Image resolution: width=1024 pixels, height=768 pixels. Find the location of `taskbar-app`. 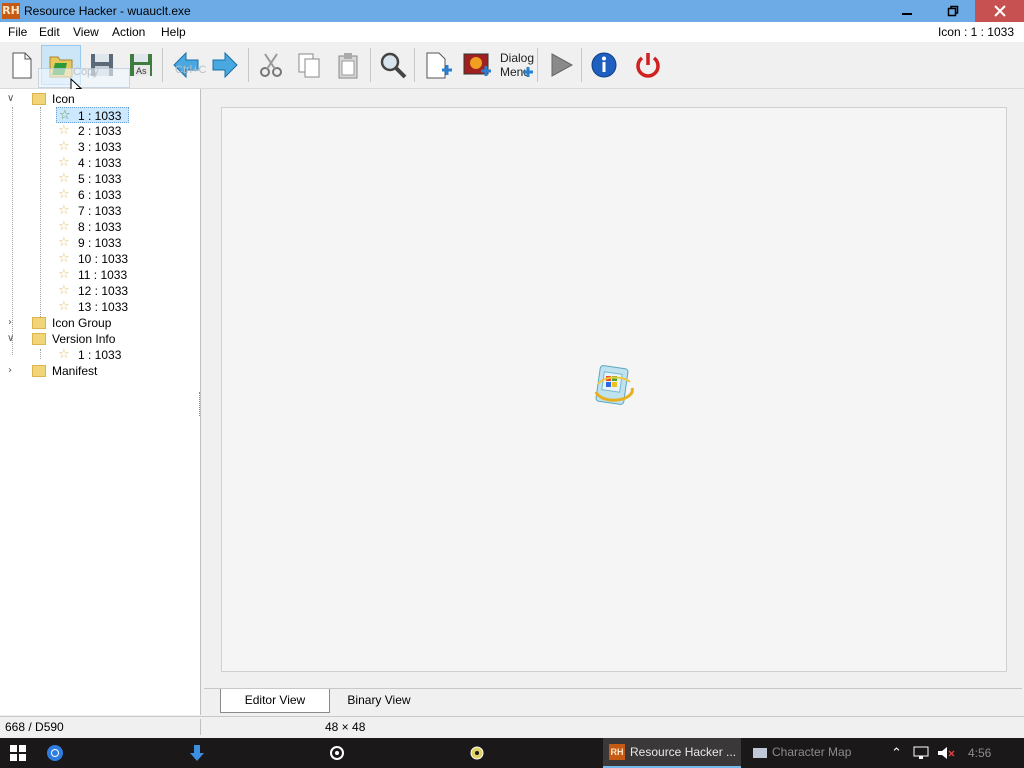

taskbar-app is located at coordinates (337, 753).